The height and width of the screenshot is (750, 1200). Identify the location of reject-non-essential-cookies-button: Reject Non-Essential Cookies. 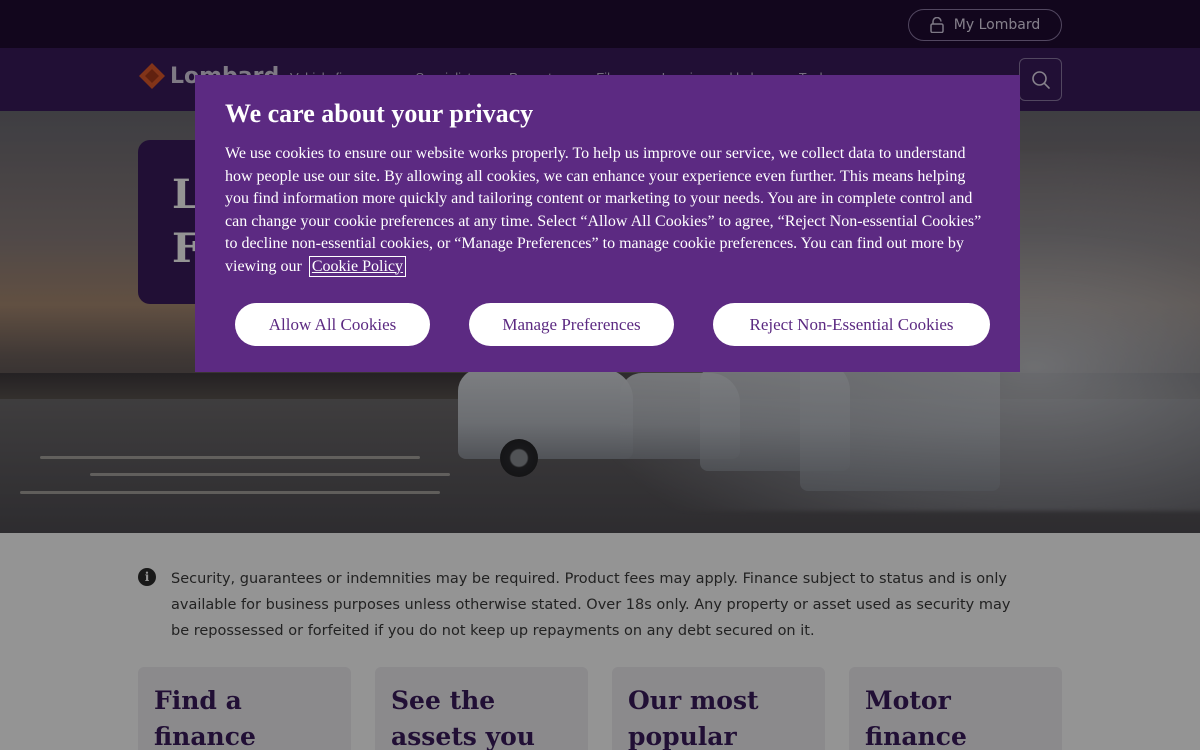
(851, 324).